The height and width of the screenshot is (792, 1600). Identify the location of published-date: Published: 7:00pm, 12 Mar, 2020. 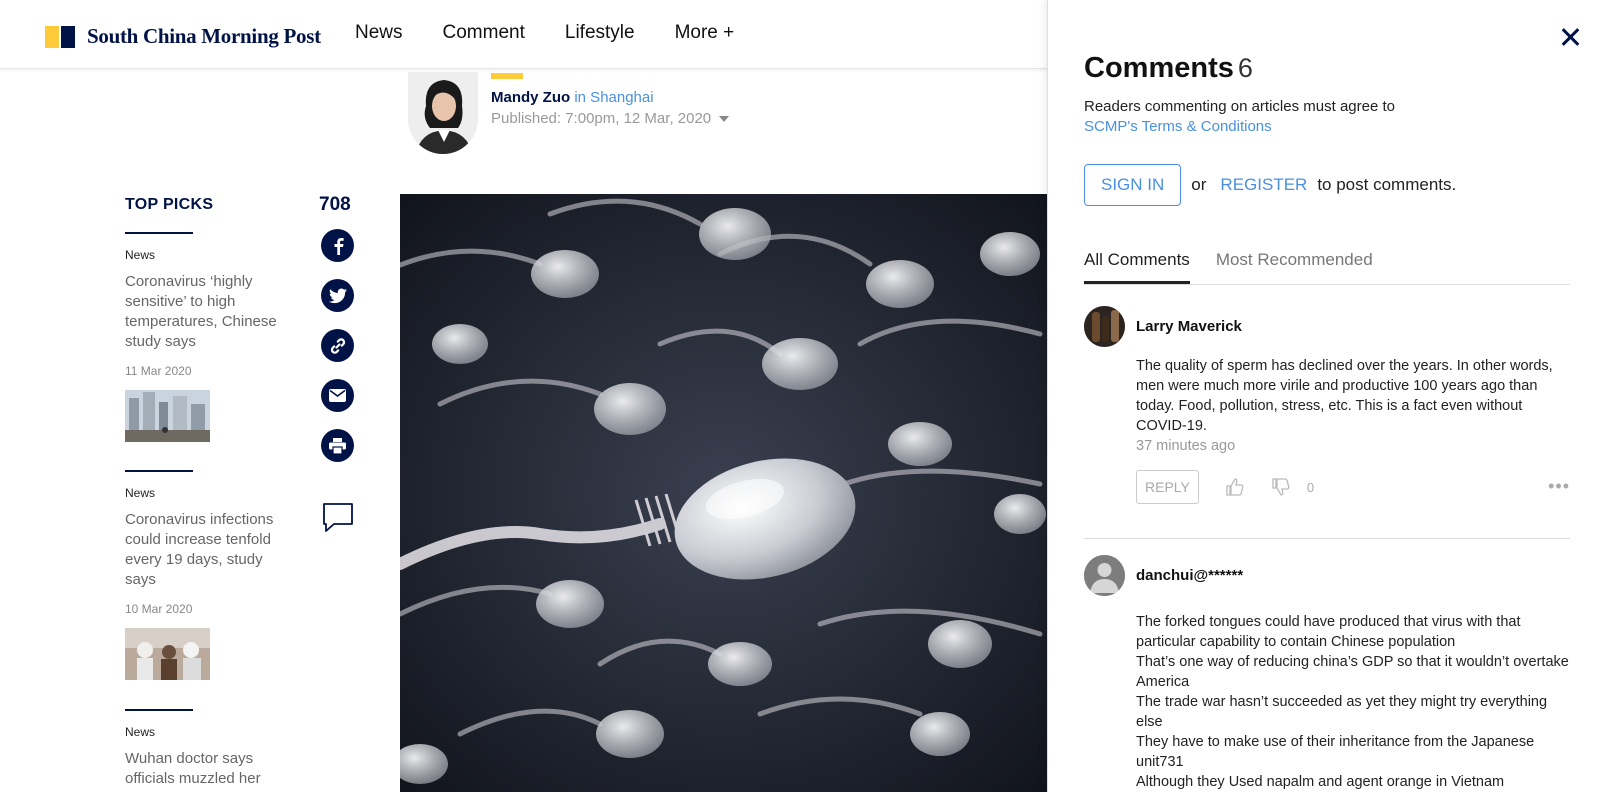
(610, 118).